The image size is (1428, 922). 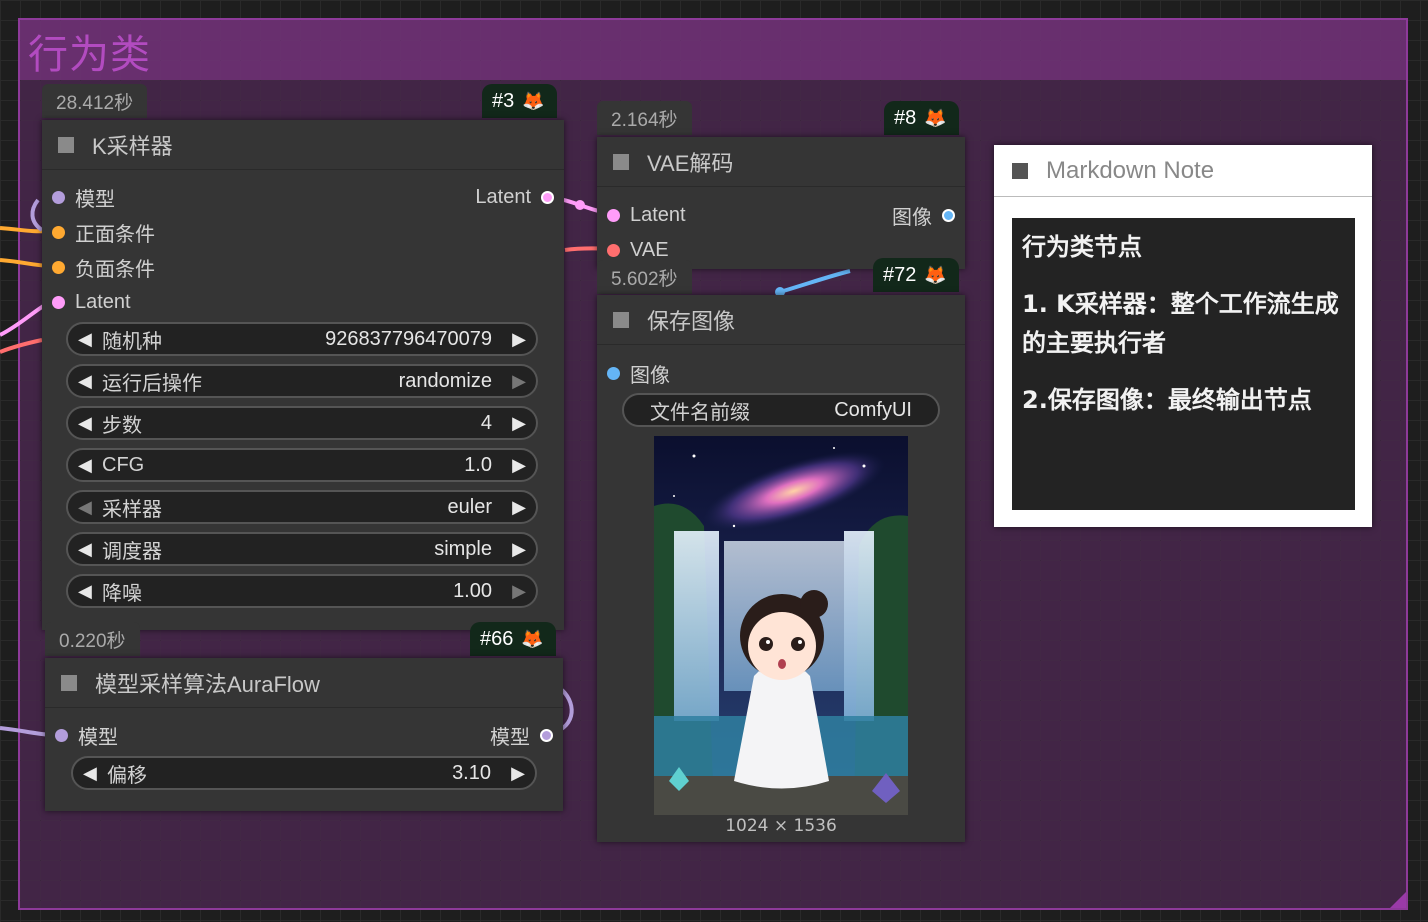 I want to click on output-slot-model: 模型, so click(x=521, y=735).